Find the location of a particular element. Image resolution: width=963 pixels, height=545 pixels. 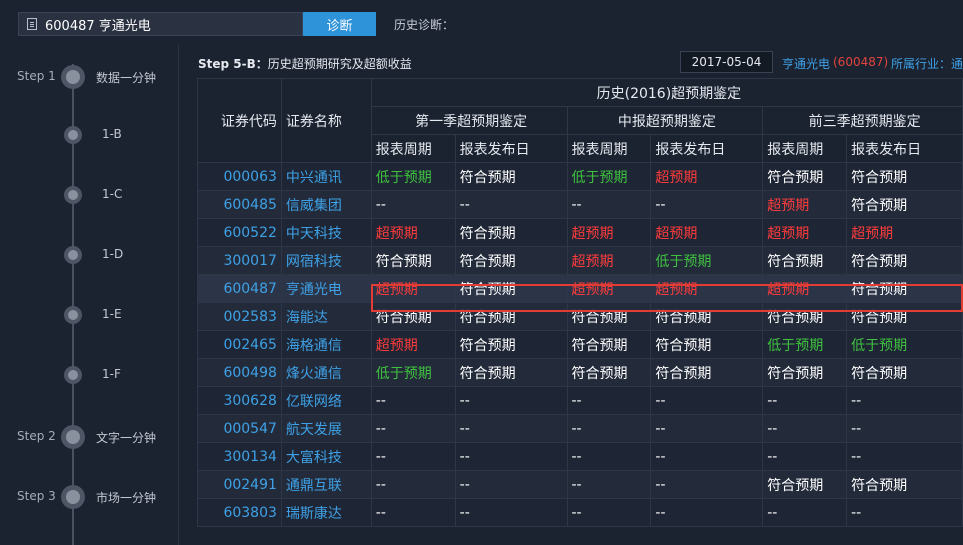

table-row: 603803 瑞斯康达 -- -- -- -- -- -- is located at coordinates (580, 512).